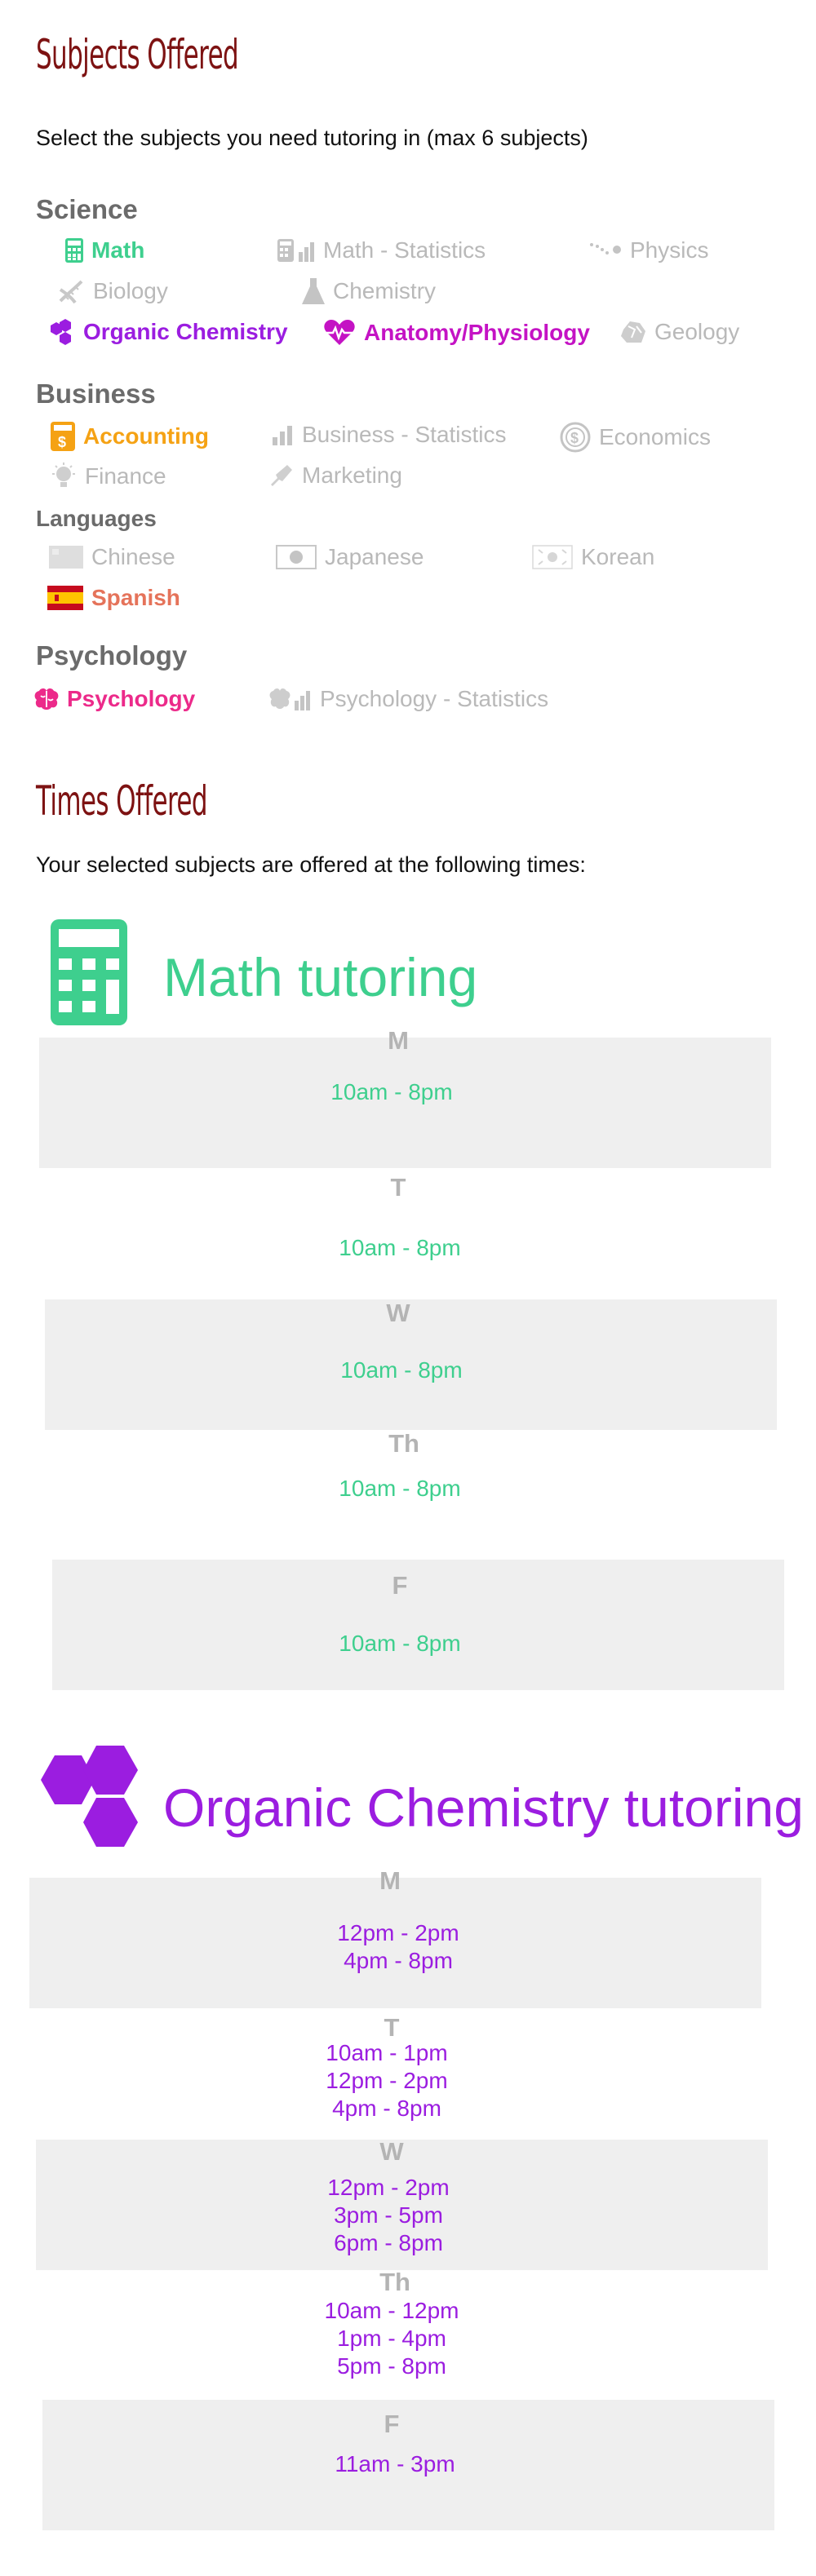  I want to click on subject-label: Organic Chemistry, so click(185, 331).